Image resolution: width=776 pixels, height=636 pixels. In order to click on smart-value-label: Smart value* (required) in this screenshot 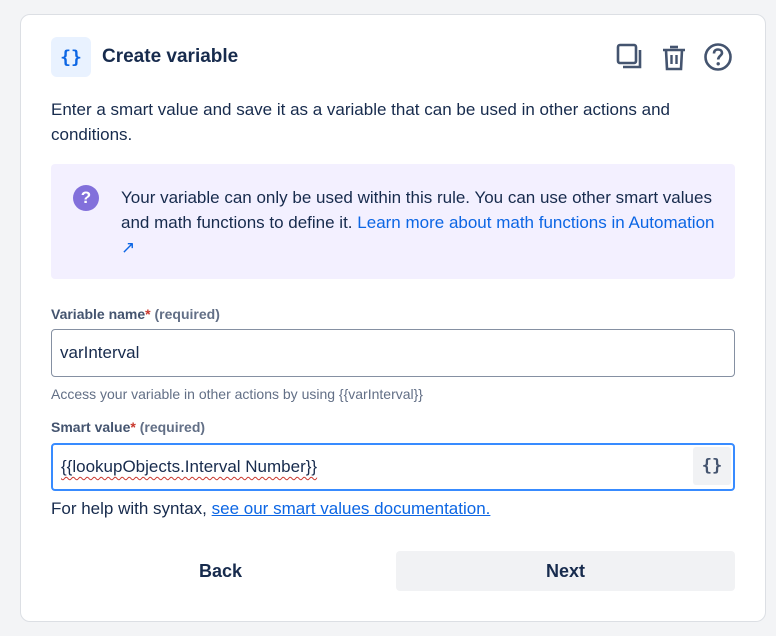, I will do `click(128, 427)`.